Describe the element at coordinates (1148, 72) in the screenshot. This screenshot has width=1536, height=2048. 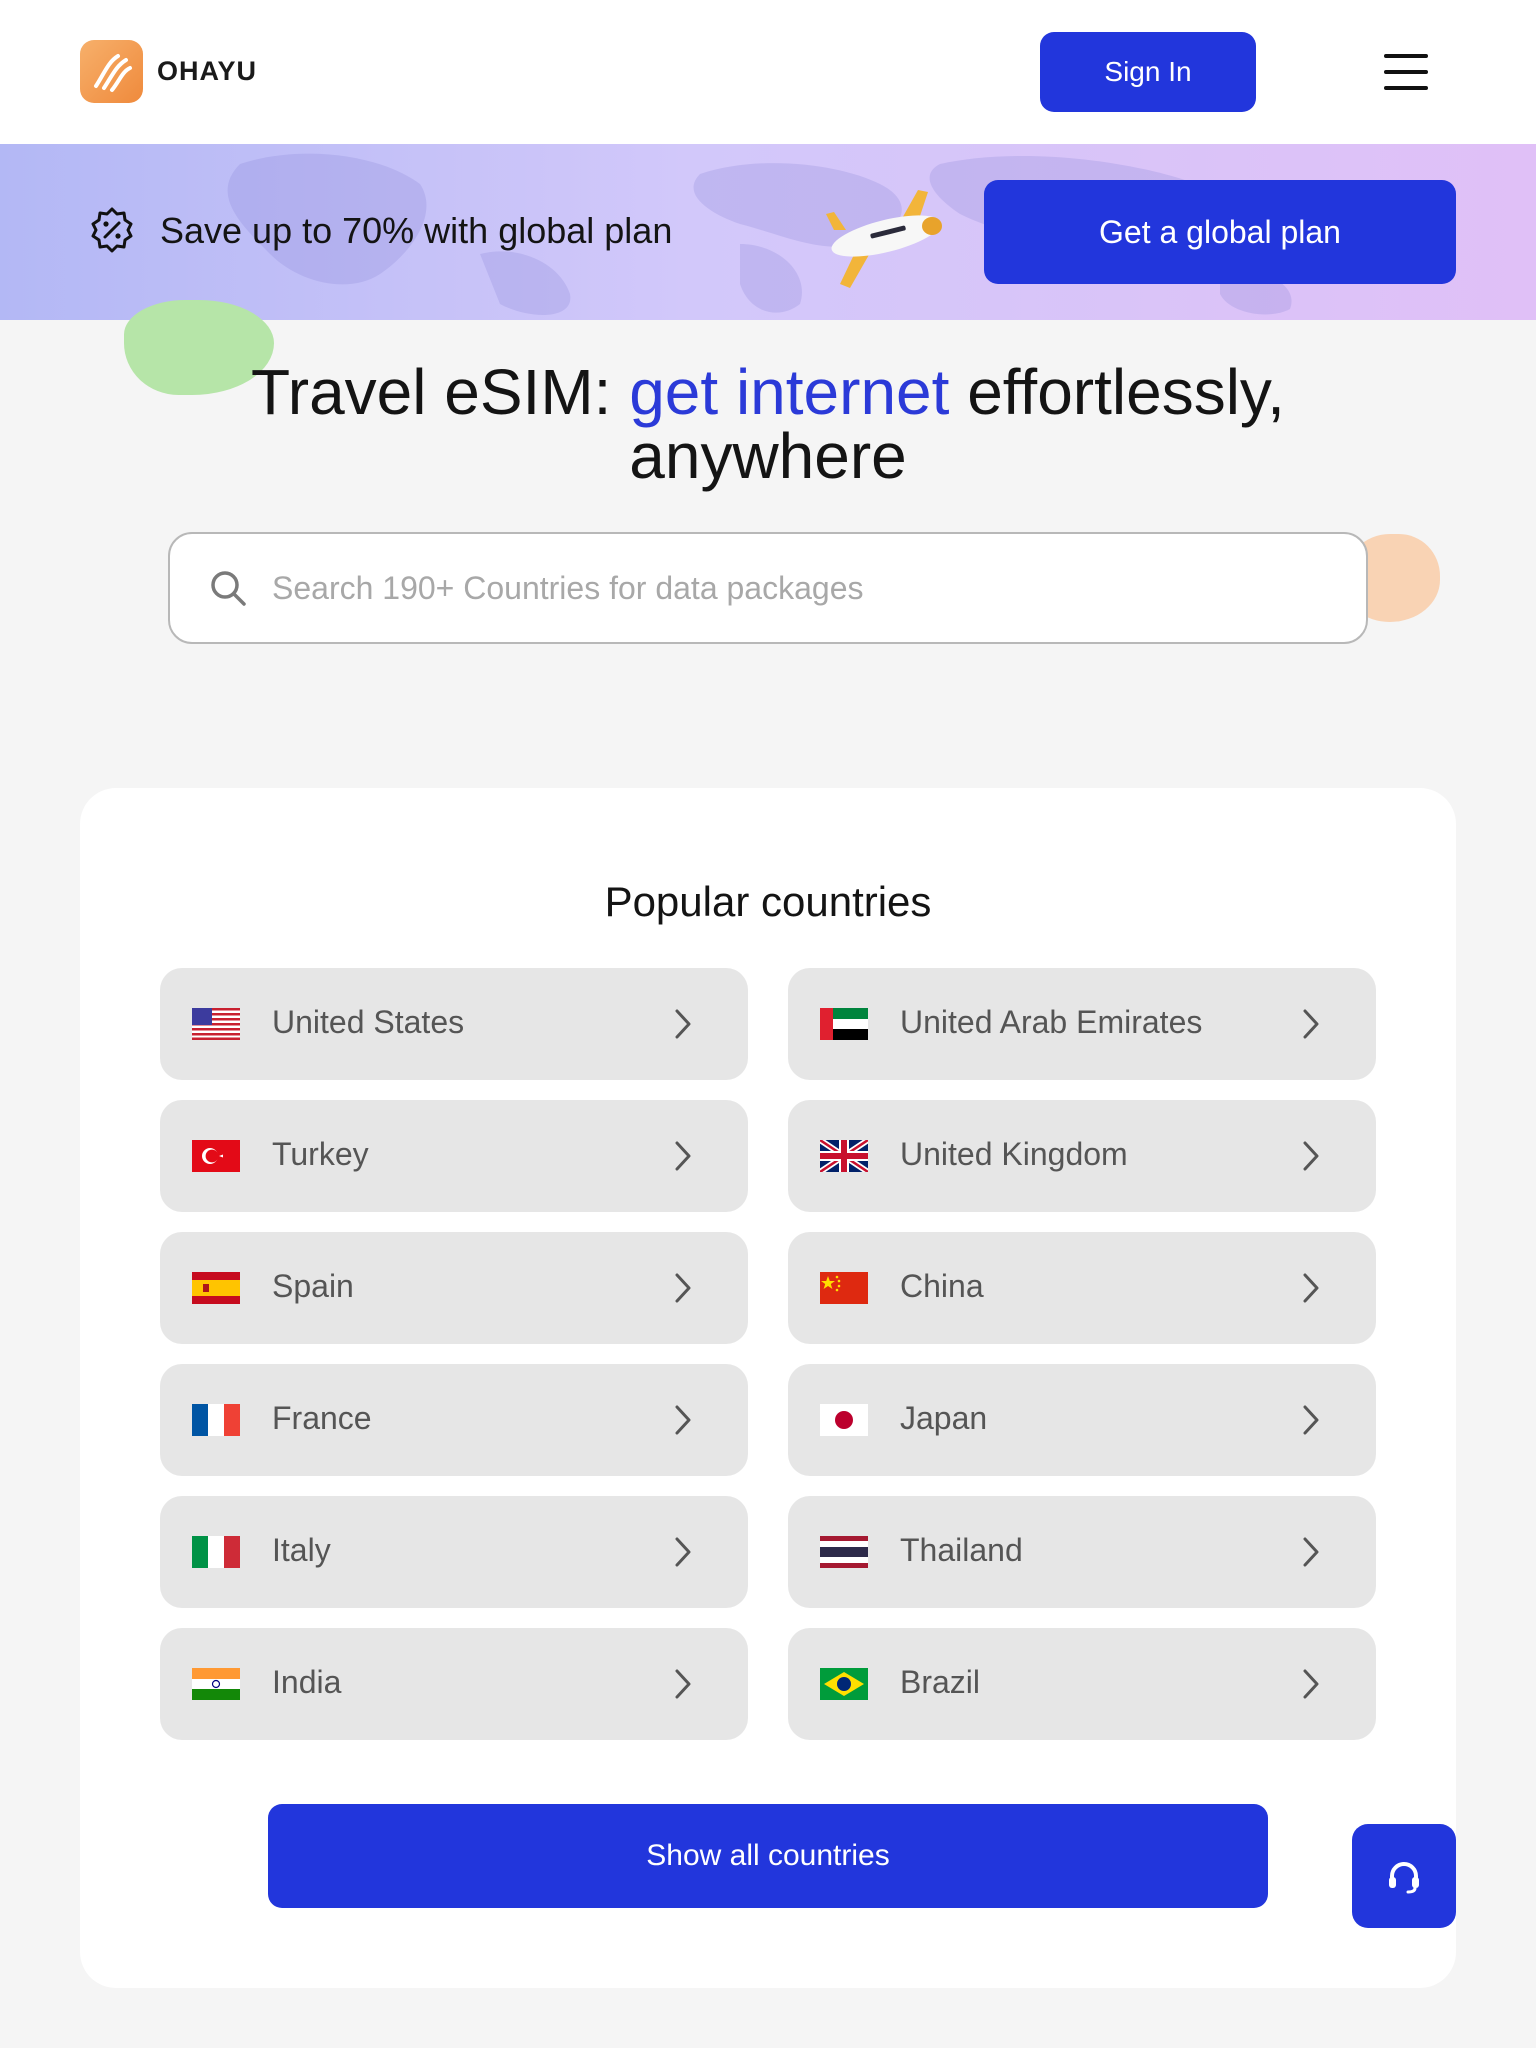
I see `sign-in-button: Sign In` at that location.